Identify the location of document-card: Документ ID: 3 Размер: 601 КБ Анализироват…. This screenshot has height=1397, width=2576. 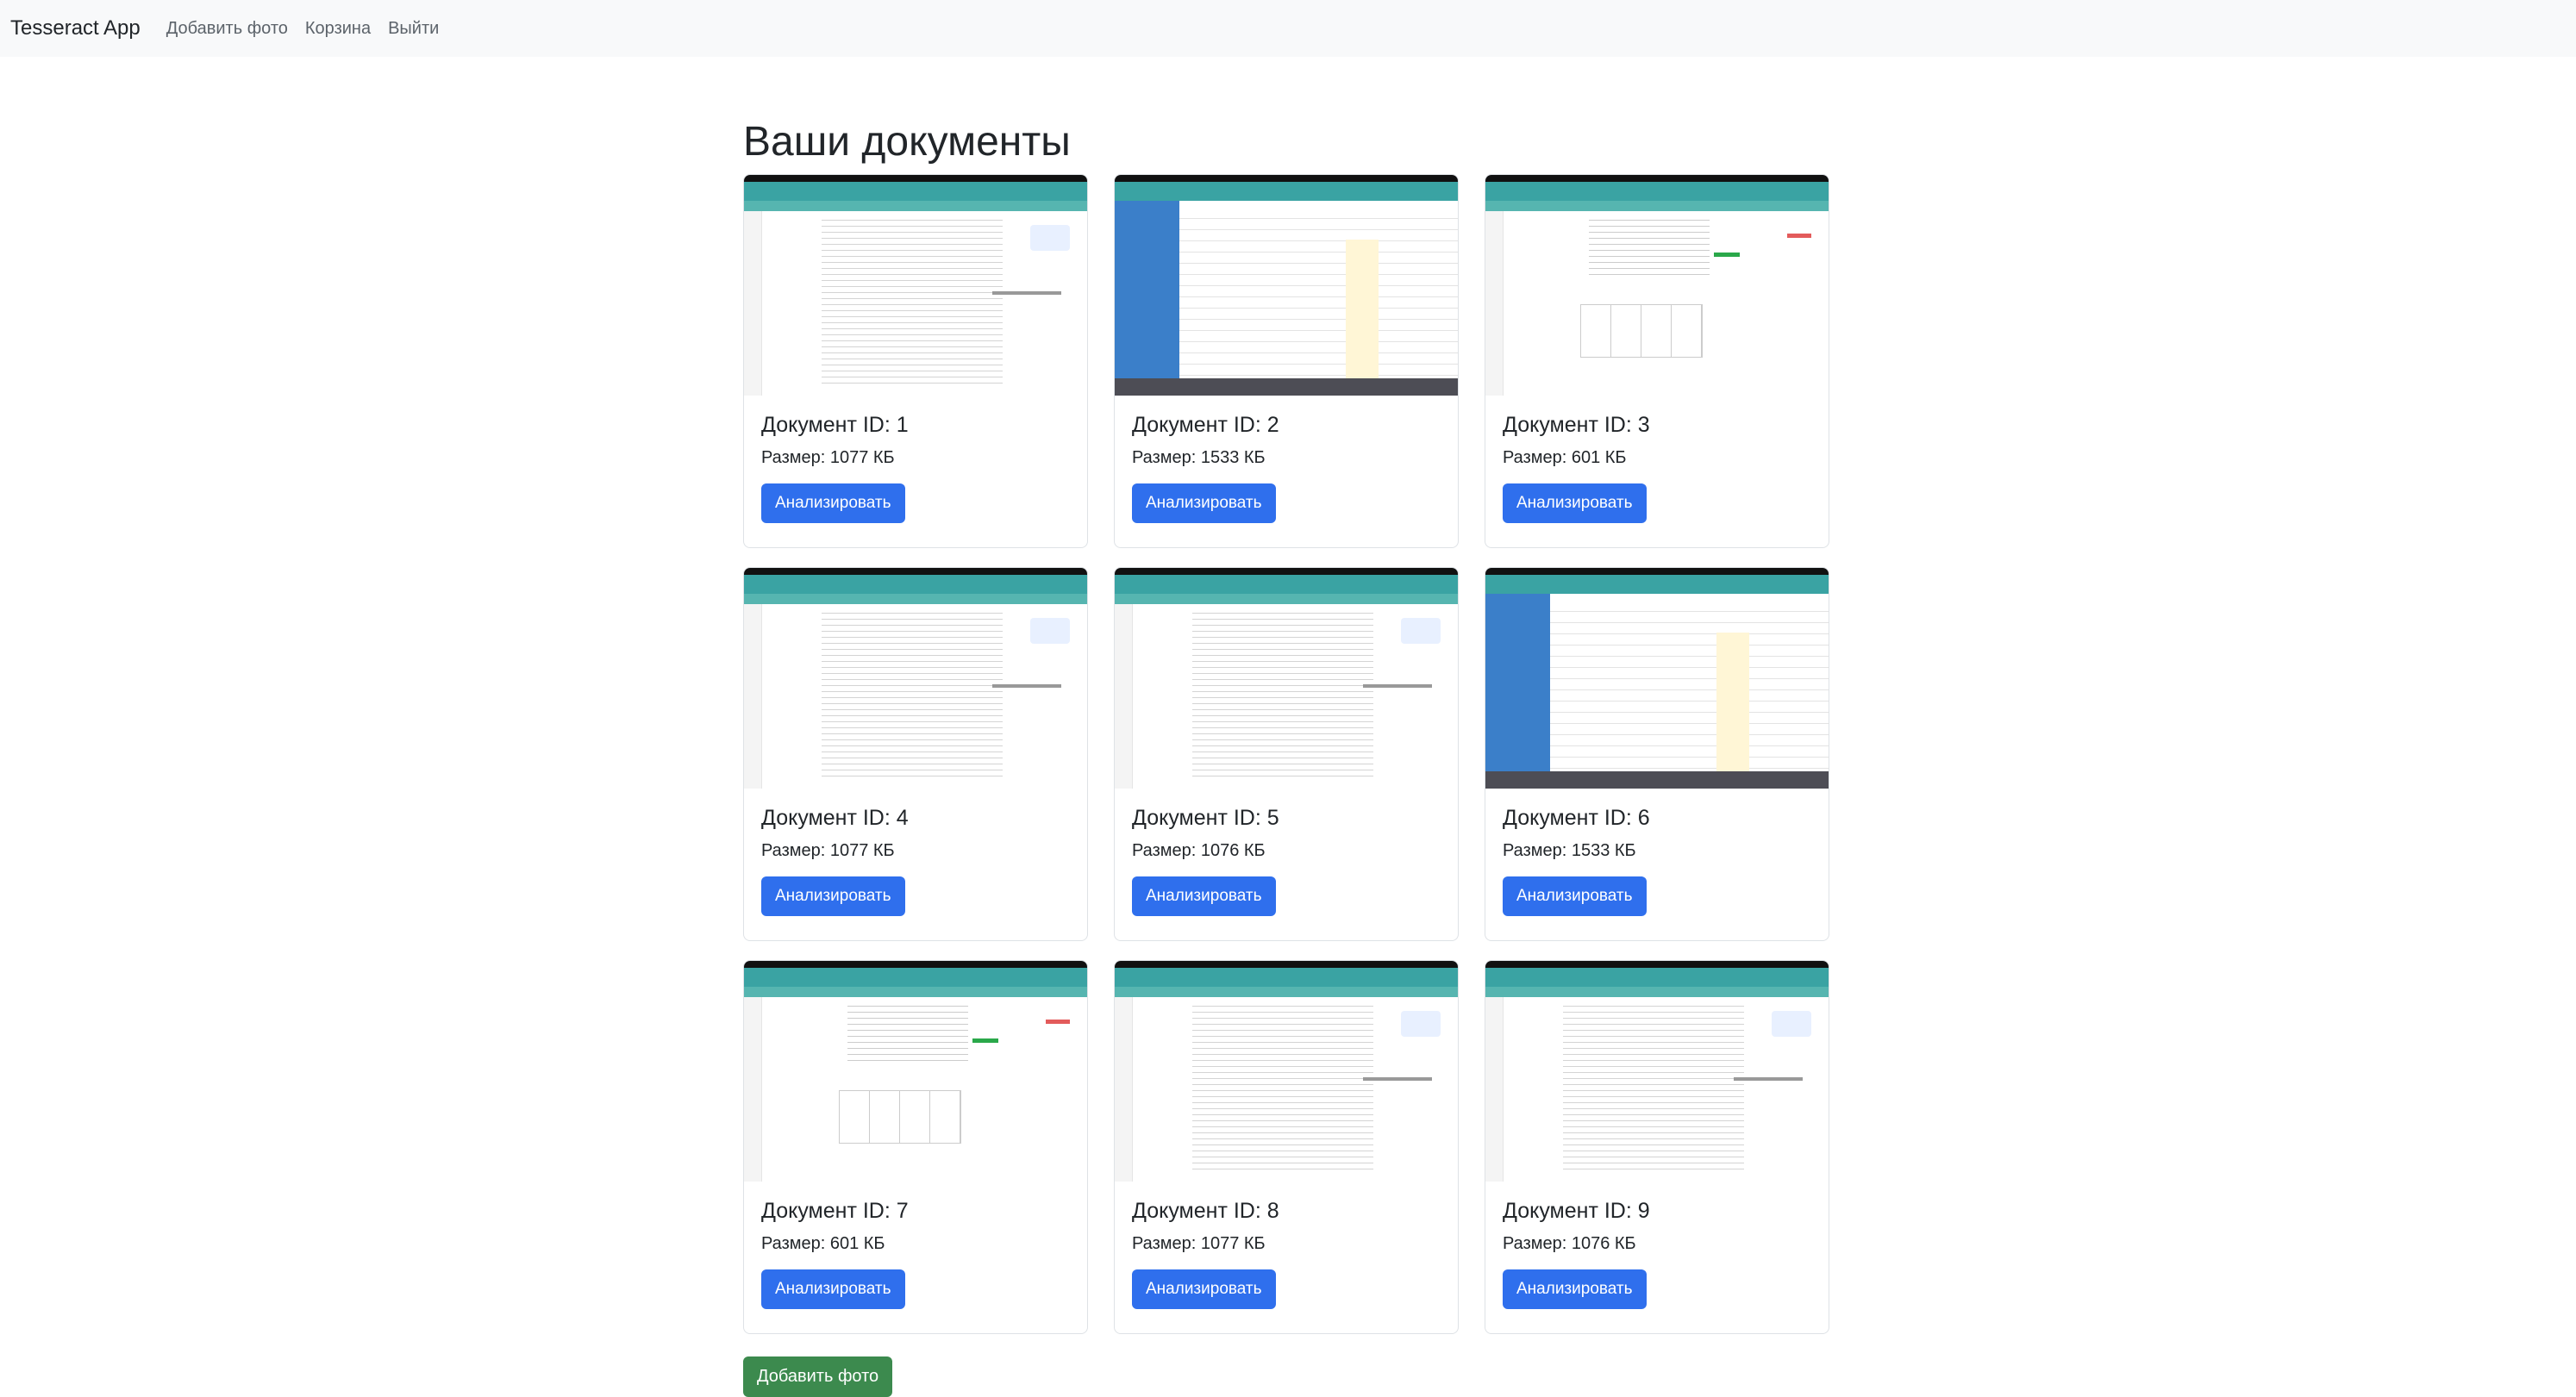
(1657, 361).